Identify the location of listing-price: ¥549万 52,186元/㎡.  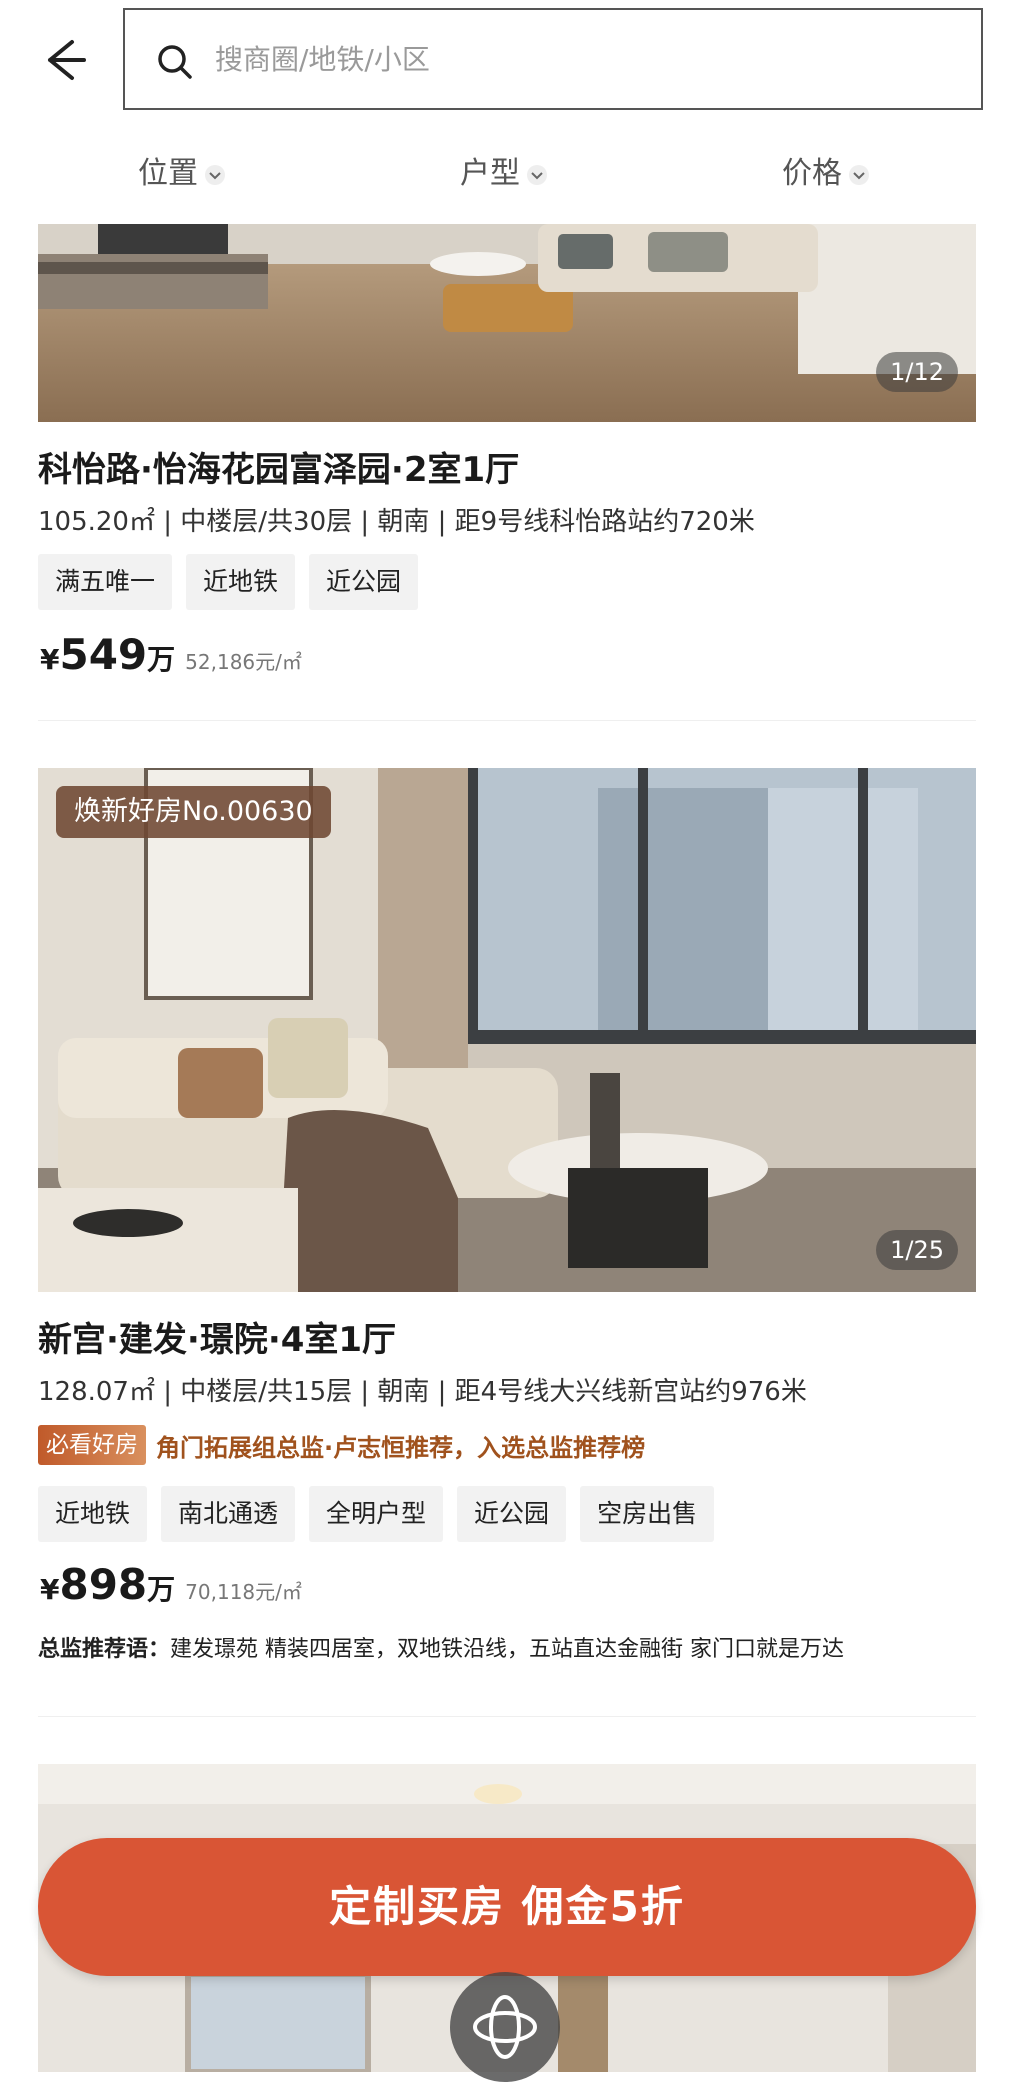
(171, 659).